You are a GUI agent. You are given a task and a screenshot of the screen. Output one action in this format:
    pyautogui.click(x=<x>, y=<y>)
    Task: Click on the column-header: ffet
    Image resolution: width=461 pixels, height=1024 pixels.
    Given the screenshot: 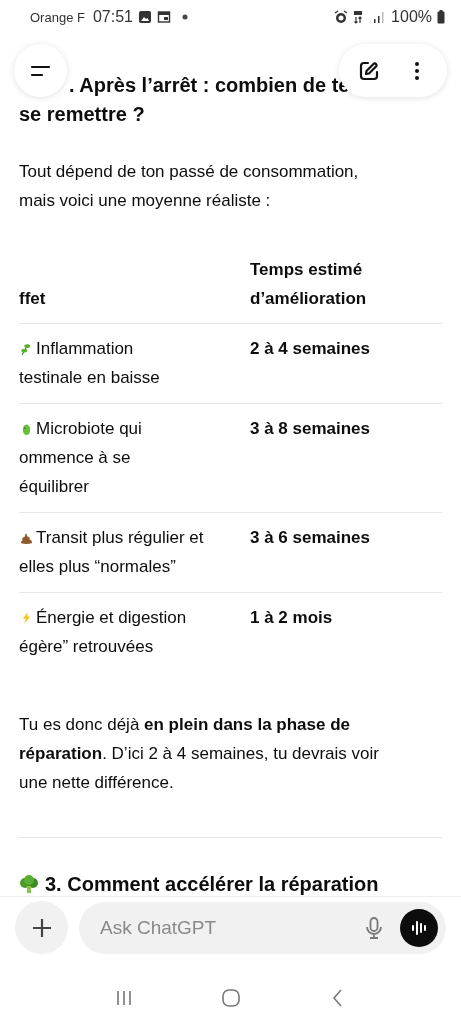 What is the action you would take?
    pyautogui.click(x=33, y=299)
    